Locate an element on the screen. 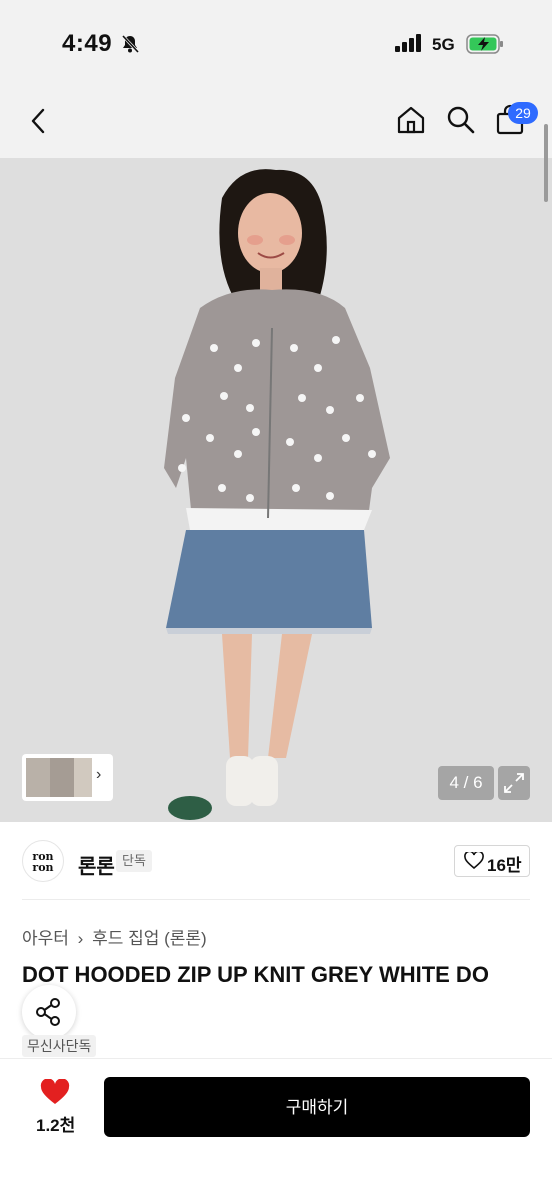 The image size is (552, 1201). expand-icon is located at coordinates (514, 783).